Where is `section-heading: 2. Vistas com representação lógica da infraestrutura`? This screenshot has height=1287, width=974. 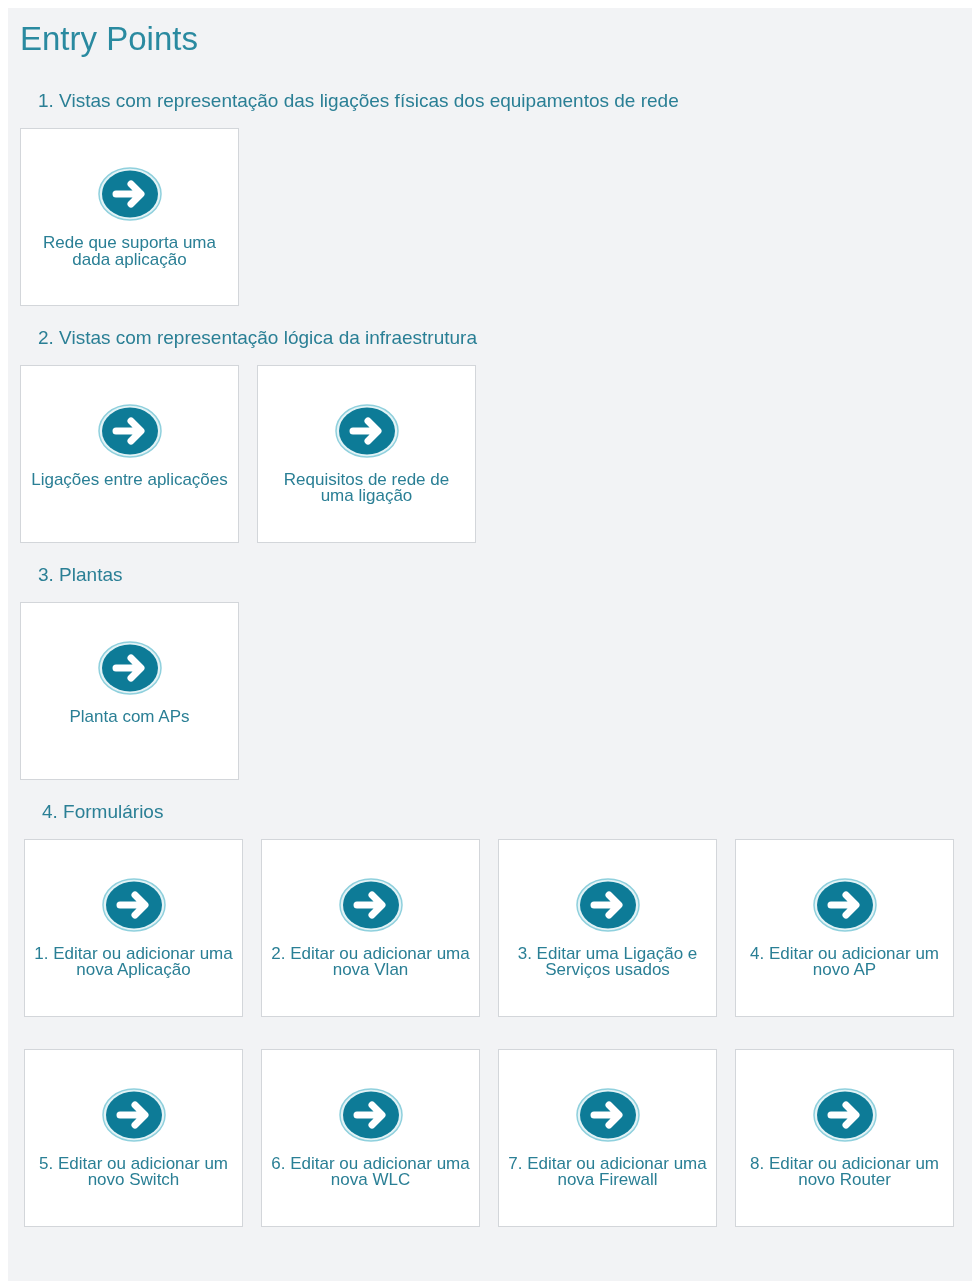 section-heading: 2. Vistas com representação lógica da infraestrutura is located at coordinates (257, 338).